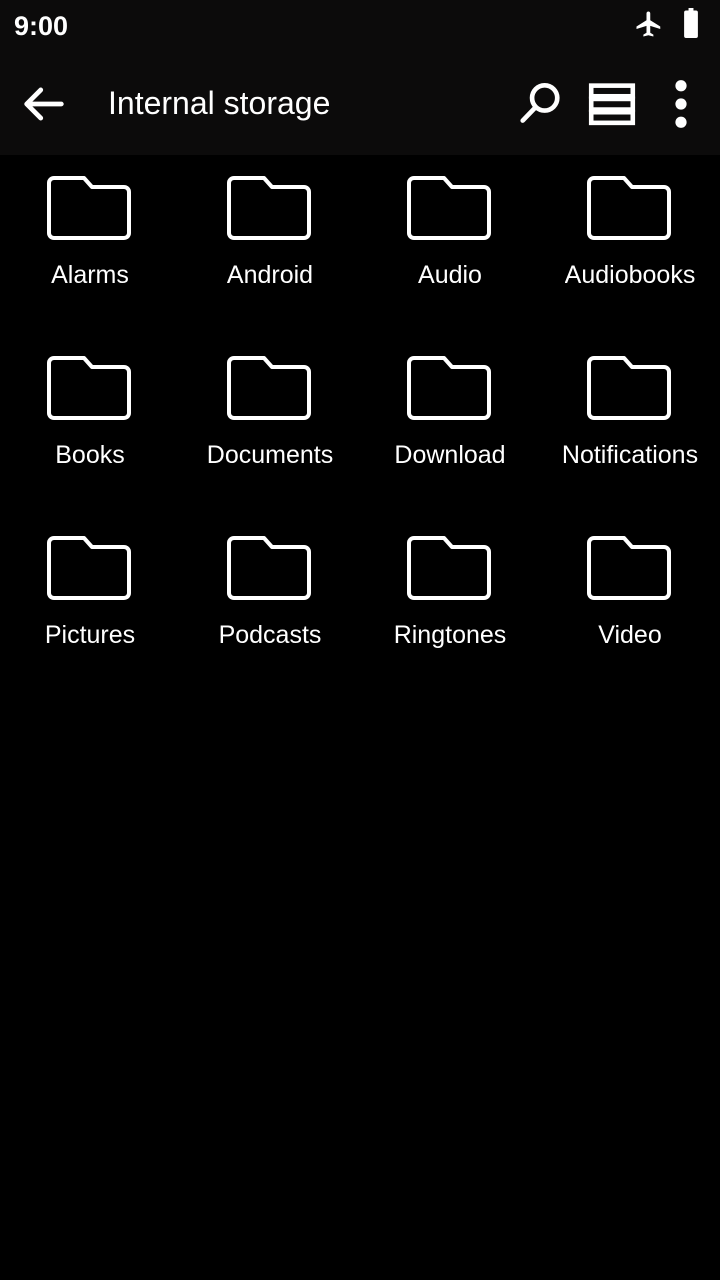  I want to click on overflow-menu-button, so click(681, 103).